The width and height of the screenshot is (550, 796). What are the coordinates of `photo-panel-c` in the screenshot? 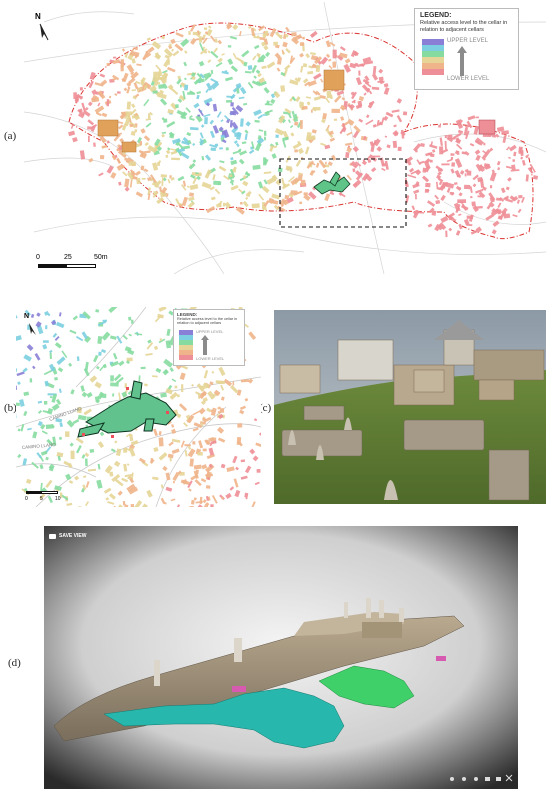 It's located at (410, 407).